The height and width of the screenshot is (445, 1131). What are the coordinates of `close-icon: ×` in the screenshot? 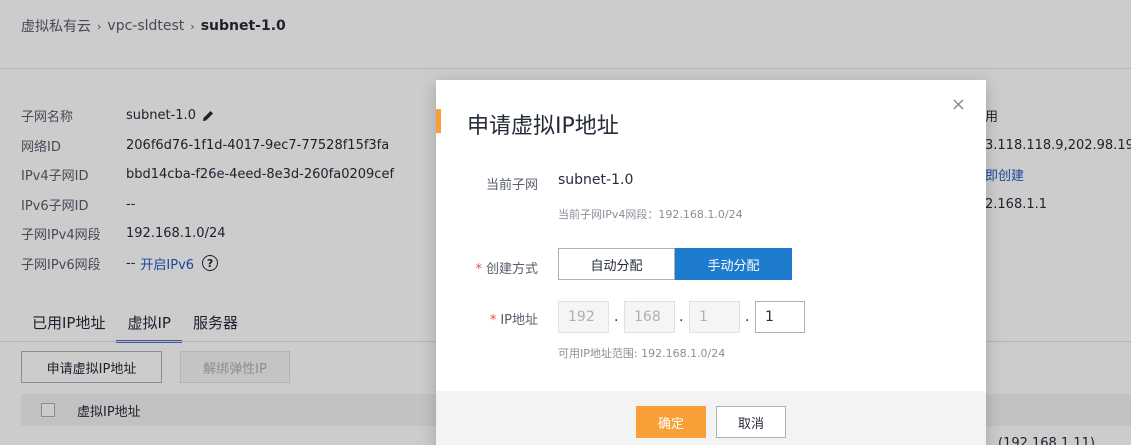 It's located at (958, 104).